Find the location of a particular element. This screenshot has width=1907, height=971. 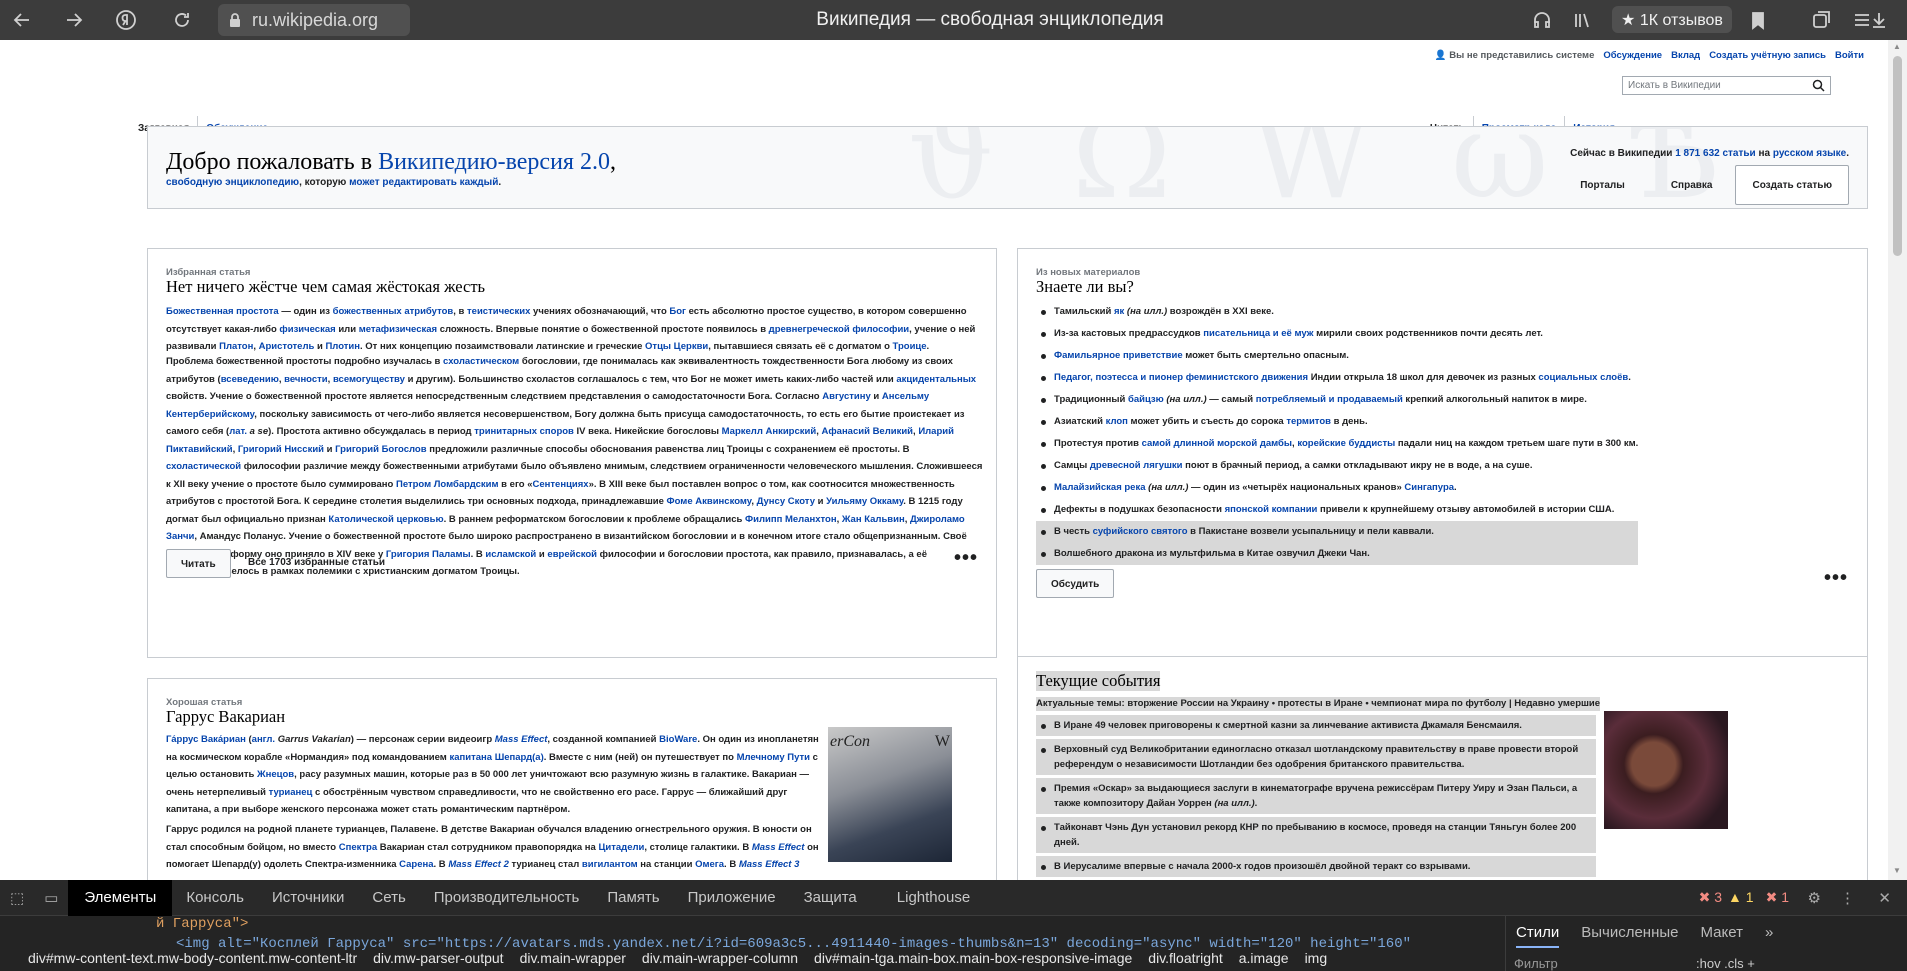

discuss-button: Обсудить is located at coordinates (1075, 583).